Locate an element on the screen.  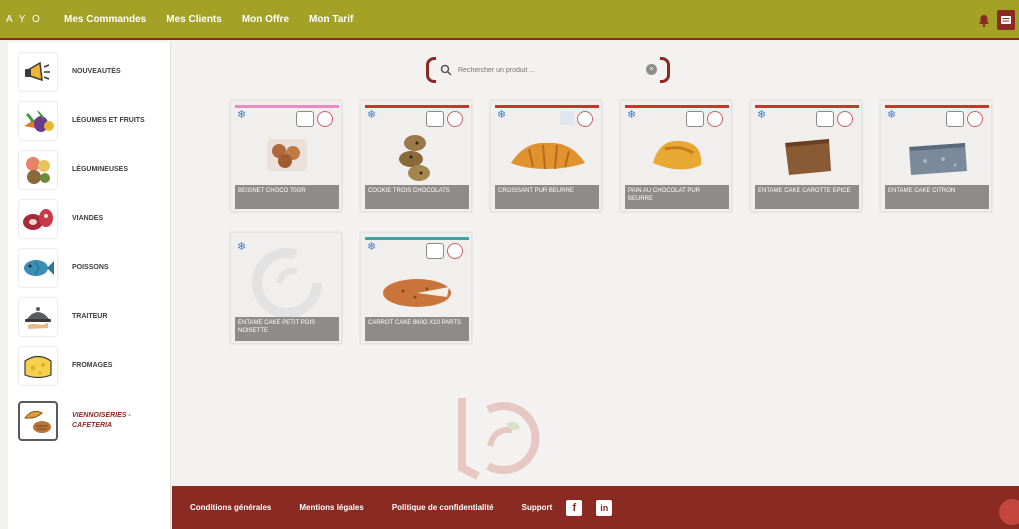
product-card: ❄ ENTAME CAKE PETIT POIS NOISETTE is located at coordinates (286, 288).